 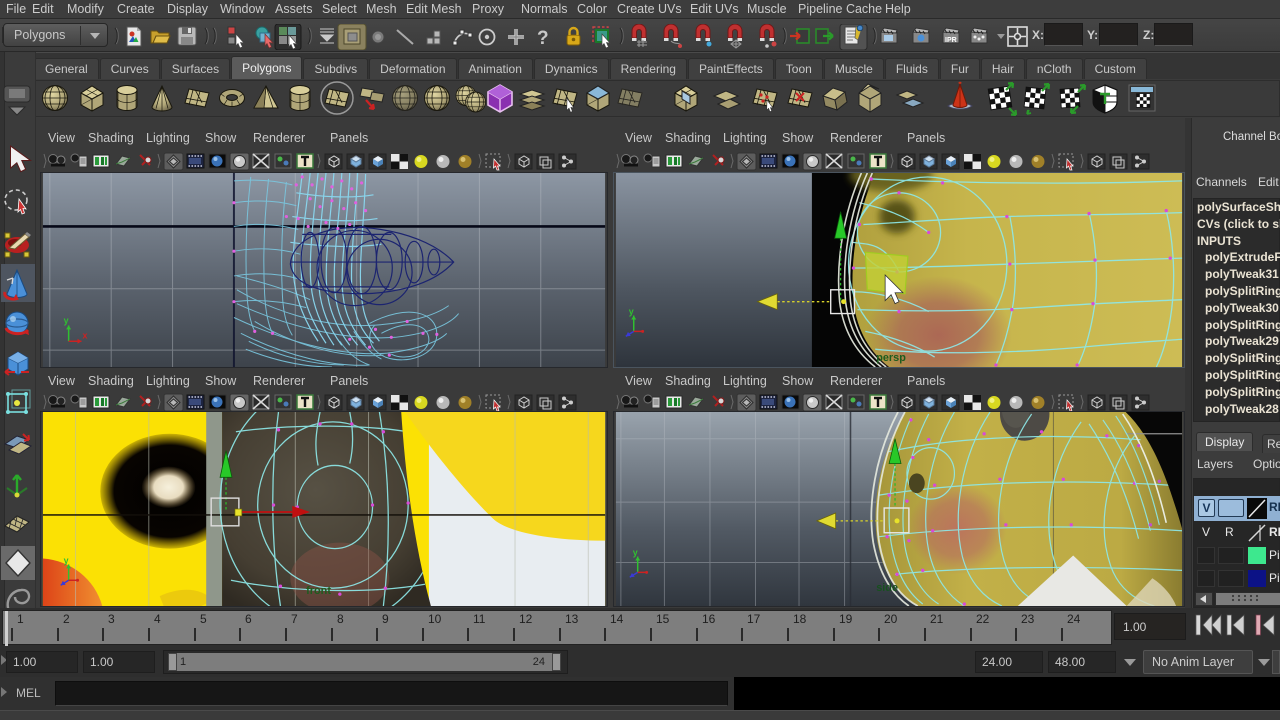 I want to click on svg-text: IPR, so click(x=951, y=40).